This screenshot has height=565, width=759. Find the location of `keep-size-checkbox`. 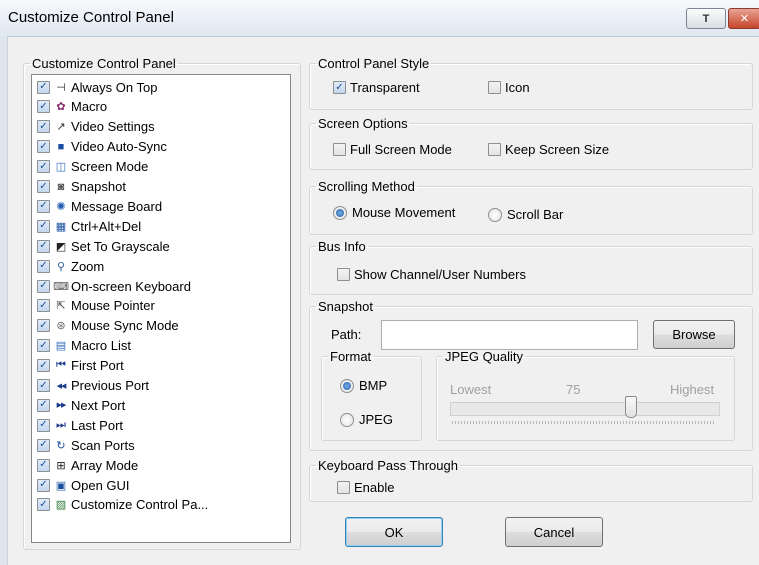

keep-size-checkbox is located at coordinates (494, 149).